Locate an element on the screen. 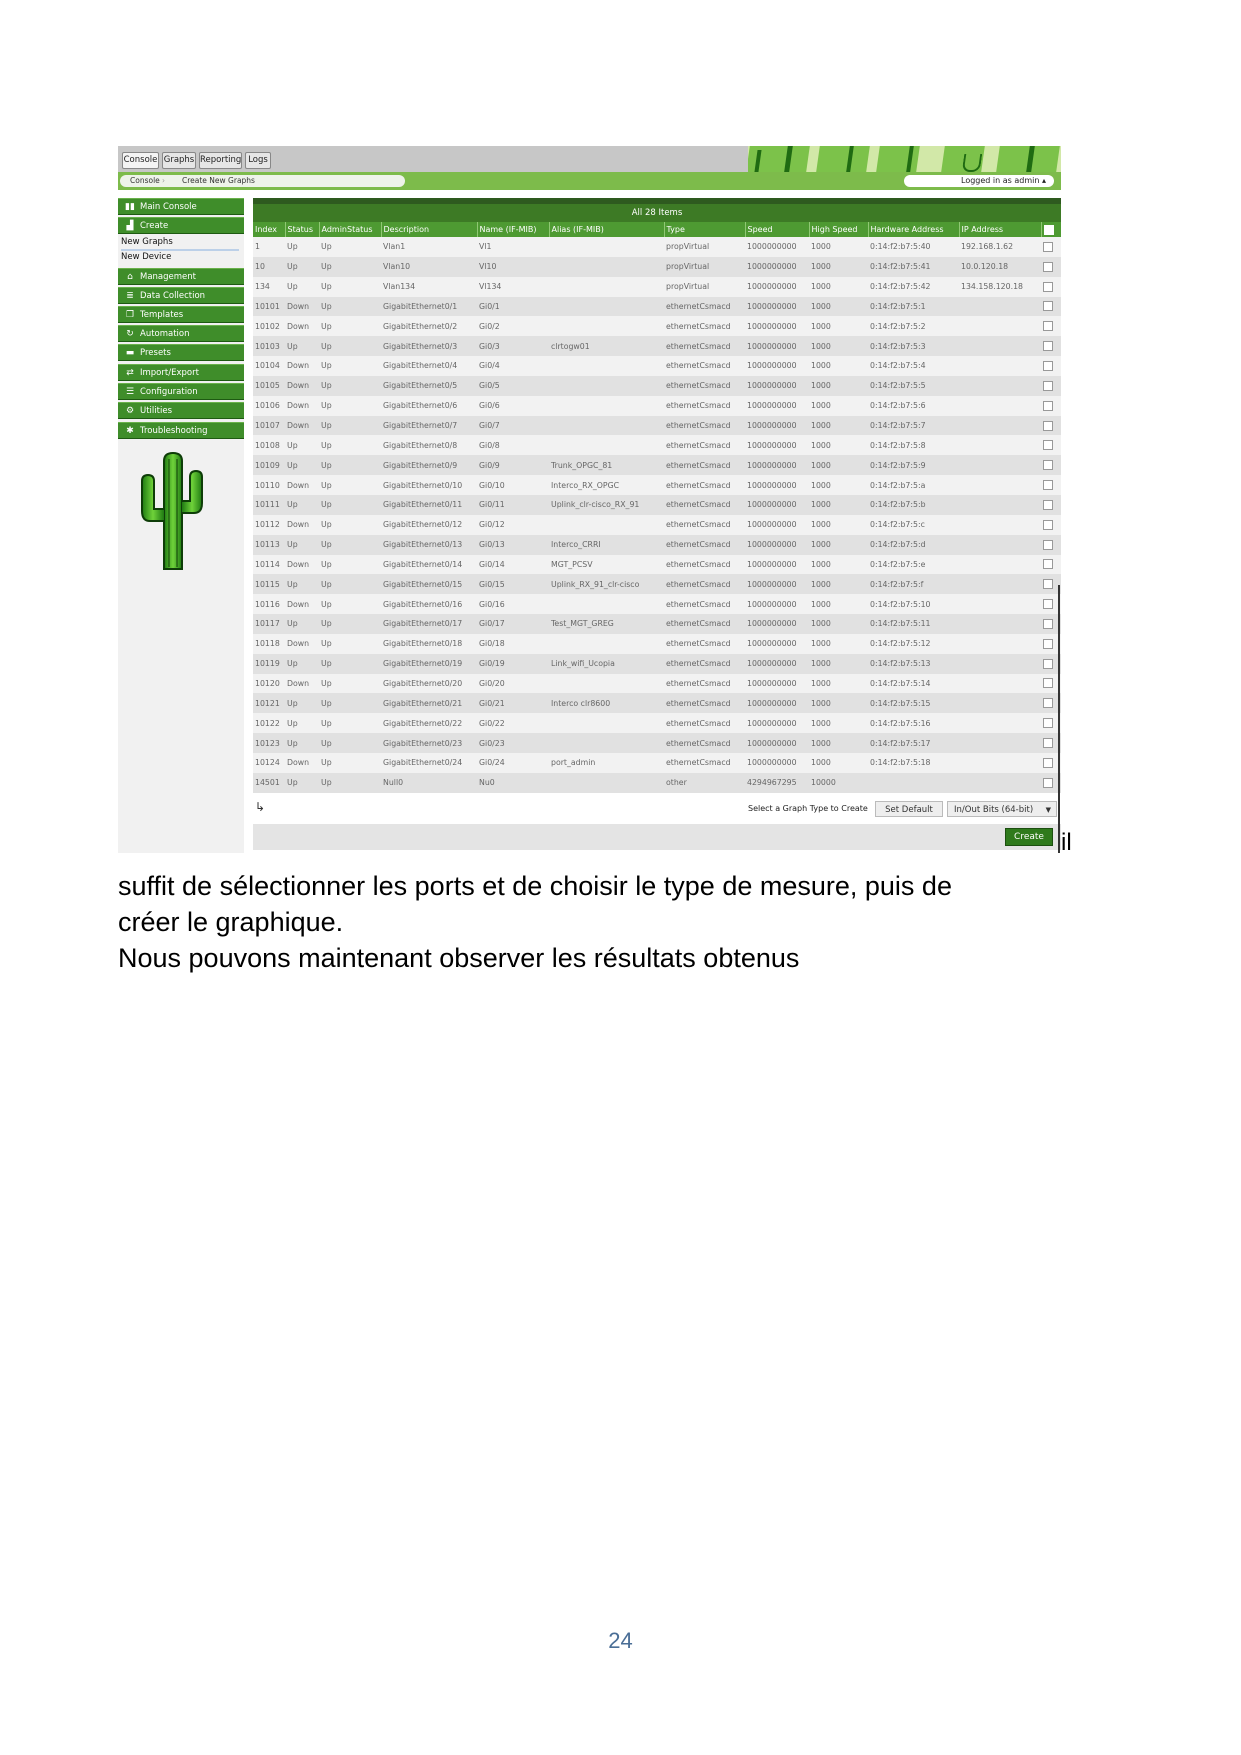  column-header-type: Type is located at coordinates (705, 229).